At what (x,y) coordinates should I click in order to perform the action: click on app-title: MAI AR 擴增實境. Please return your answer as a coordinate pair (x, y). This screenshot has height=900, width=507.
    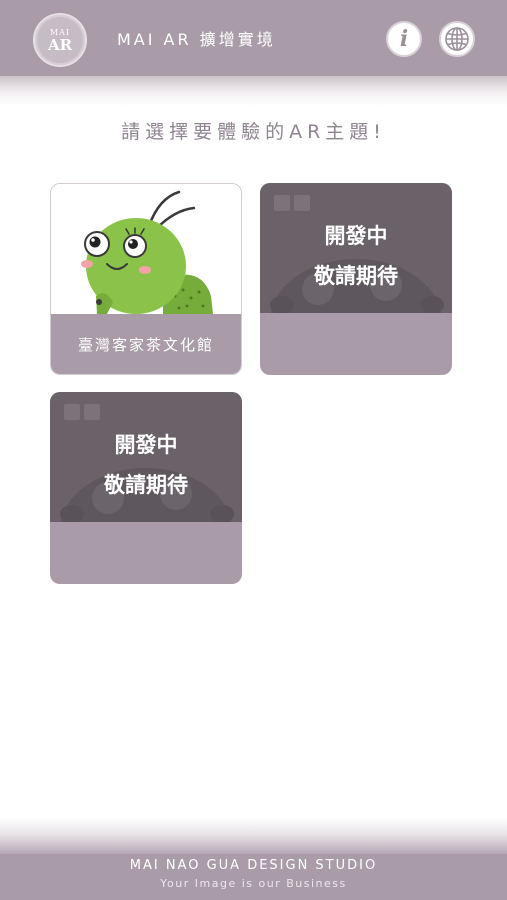
    Looking at the image, I should click on (196, 39).